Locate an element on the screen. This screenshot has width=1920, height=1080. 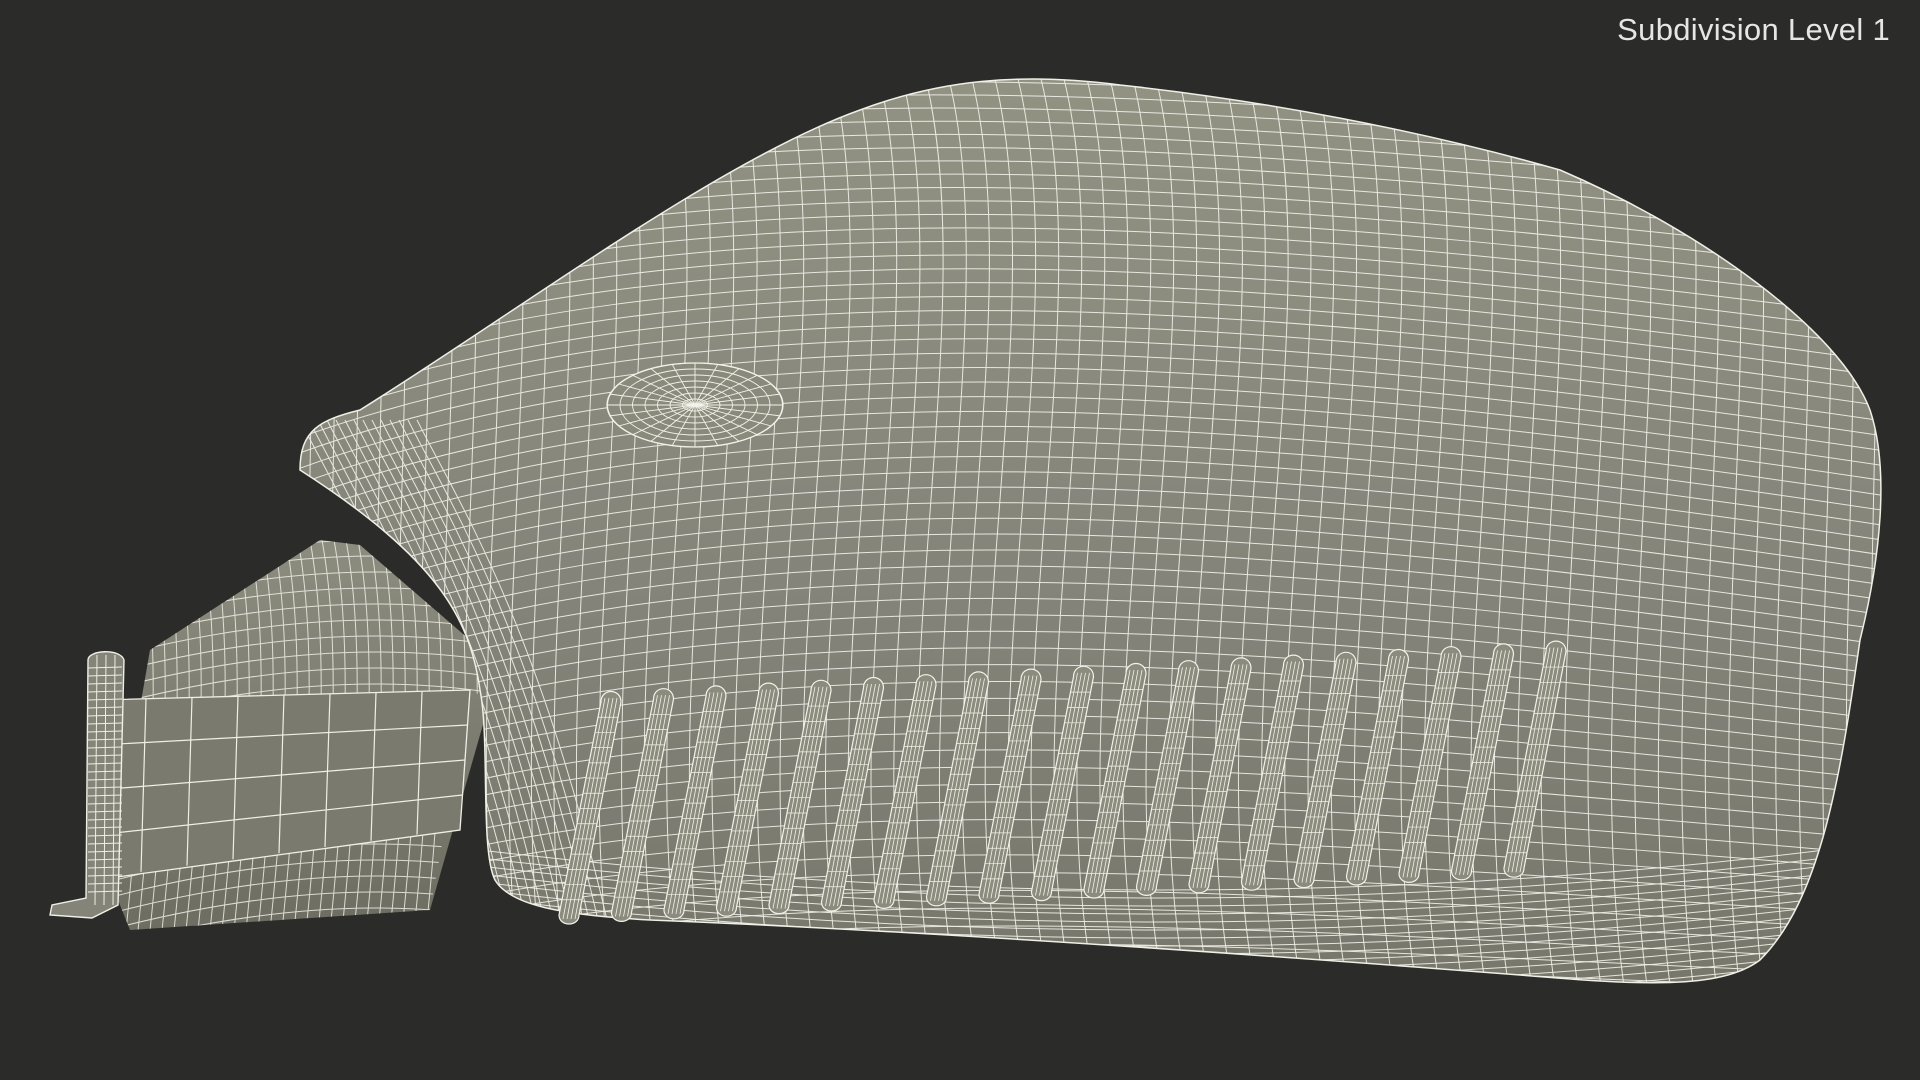
subdivision-level-label: Subdivision Level 1 is located at coordinates (1753, 29).